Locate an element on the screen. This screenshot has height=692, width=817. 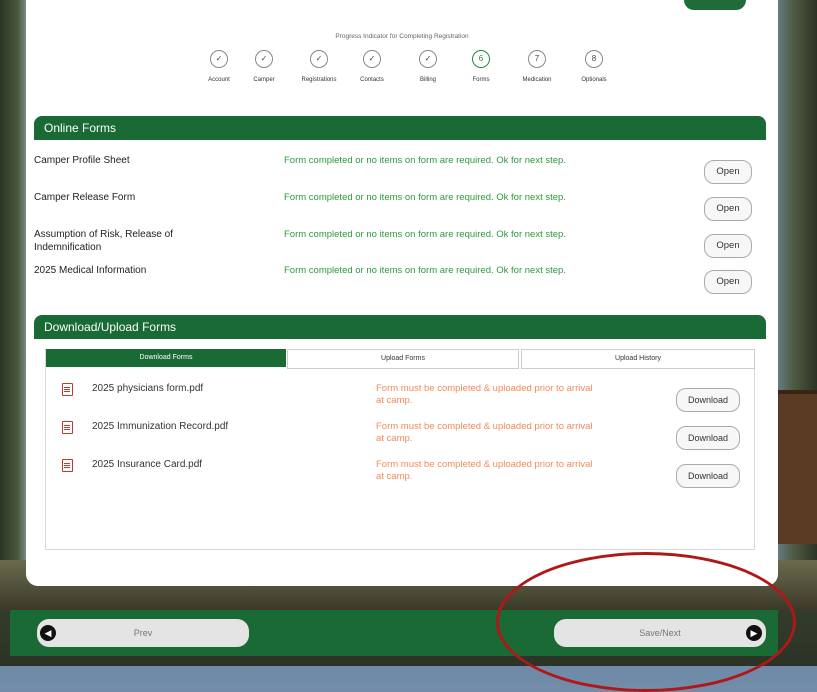
download-upload-header: Download/Upload Forms is located at coordinates (400, 327).